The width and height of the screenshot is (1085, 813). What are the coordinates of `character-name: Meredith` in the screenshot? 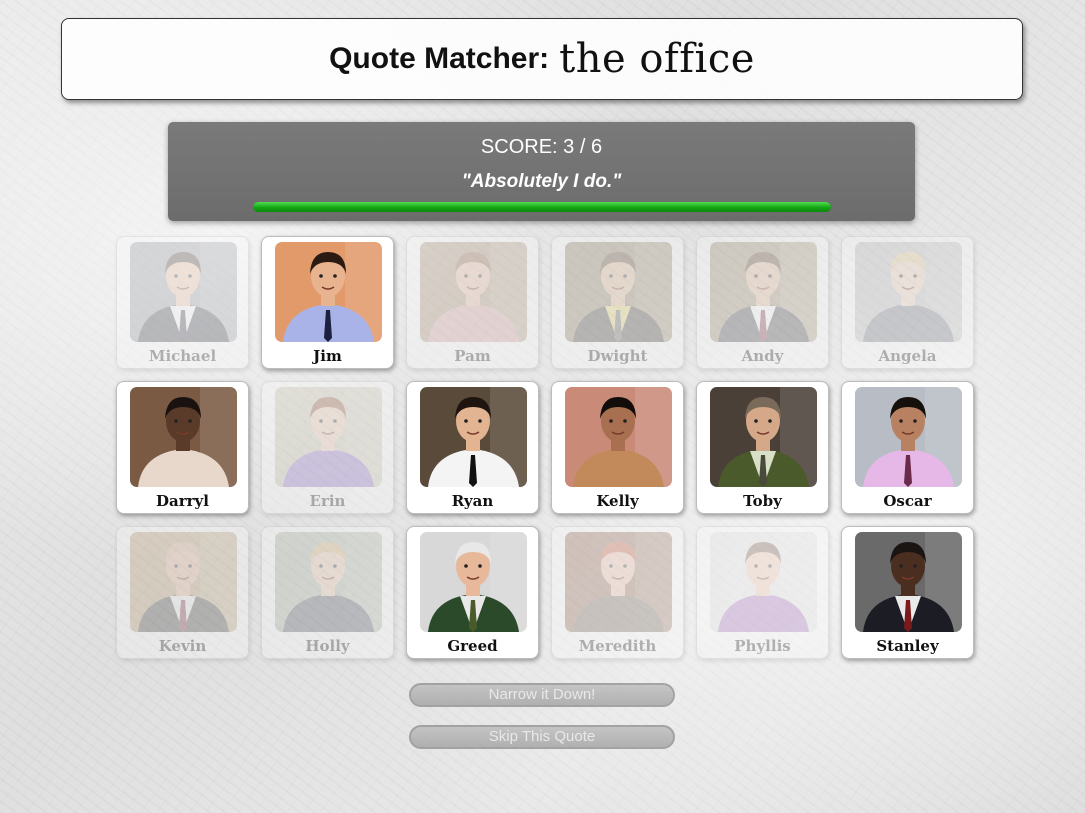 It's located at (617, 646).